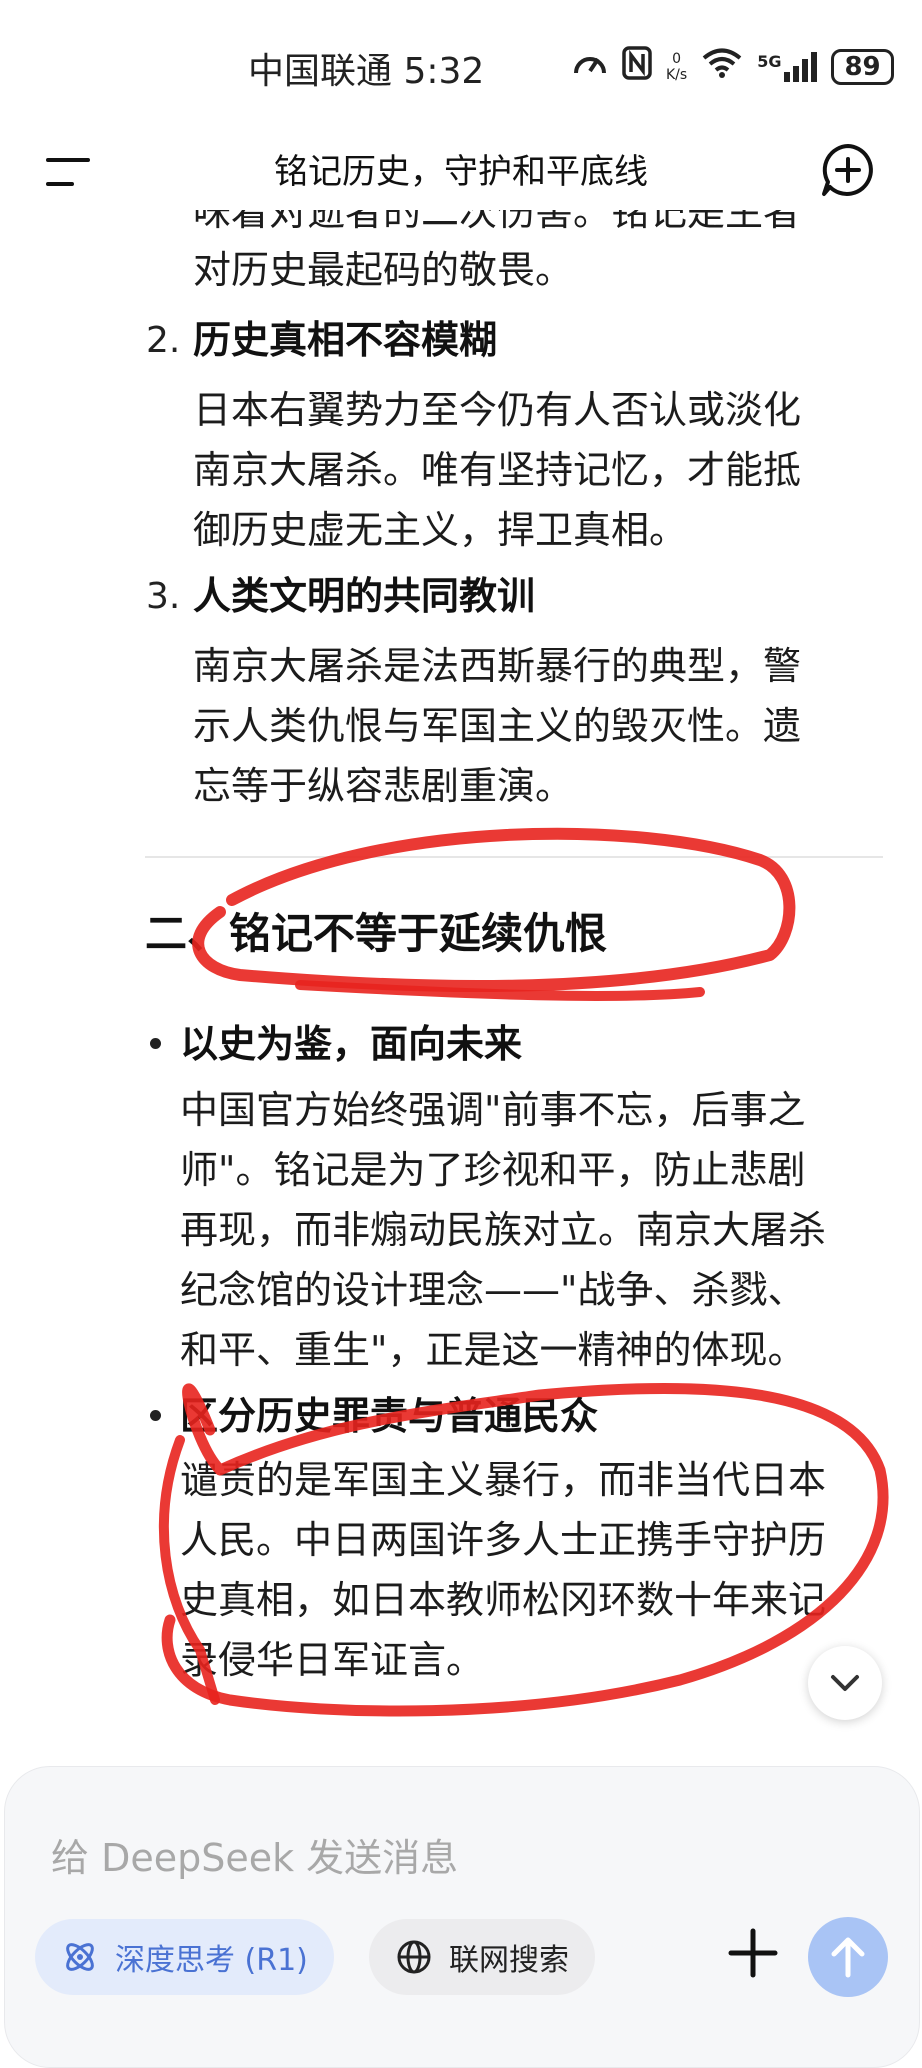 The image size is (922, 2068). What do you see at coordinates (211, 1960) in the screenshot?
I see `deep-think-label: 深度思考 (R1)` at bounding box center [211, 1960].